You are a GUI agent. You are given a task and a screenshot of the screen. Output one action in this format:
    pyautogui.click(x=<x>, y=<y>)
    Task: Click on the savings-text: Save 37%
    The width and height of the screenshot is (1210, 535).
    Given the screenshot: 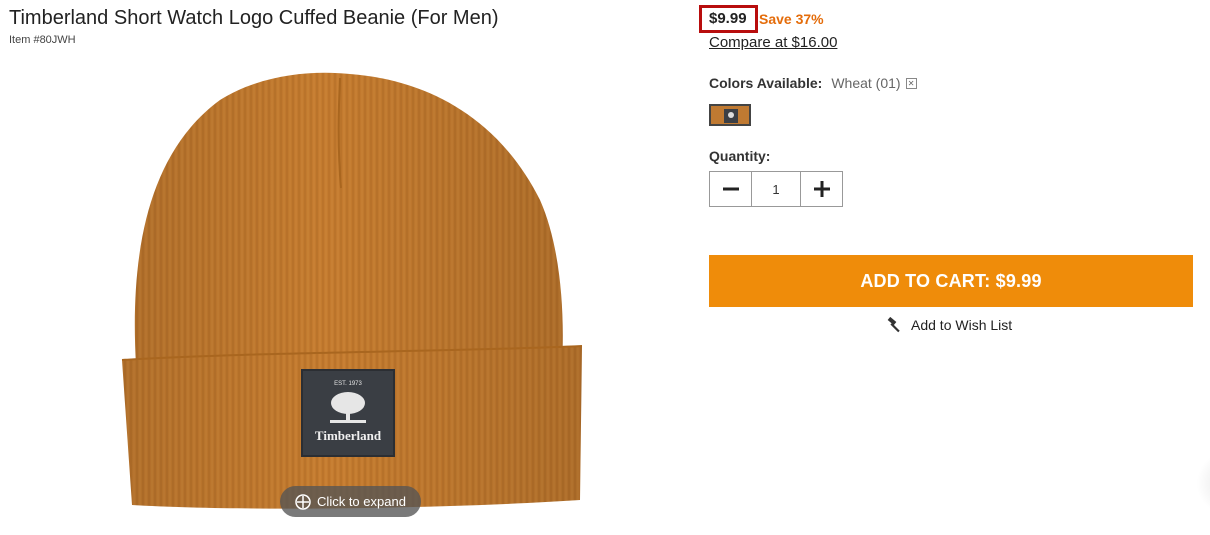 What is the action you would take?
    pyautogui.click(x=791, y=19)
    